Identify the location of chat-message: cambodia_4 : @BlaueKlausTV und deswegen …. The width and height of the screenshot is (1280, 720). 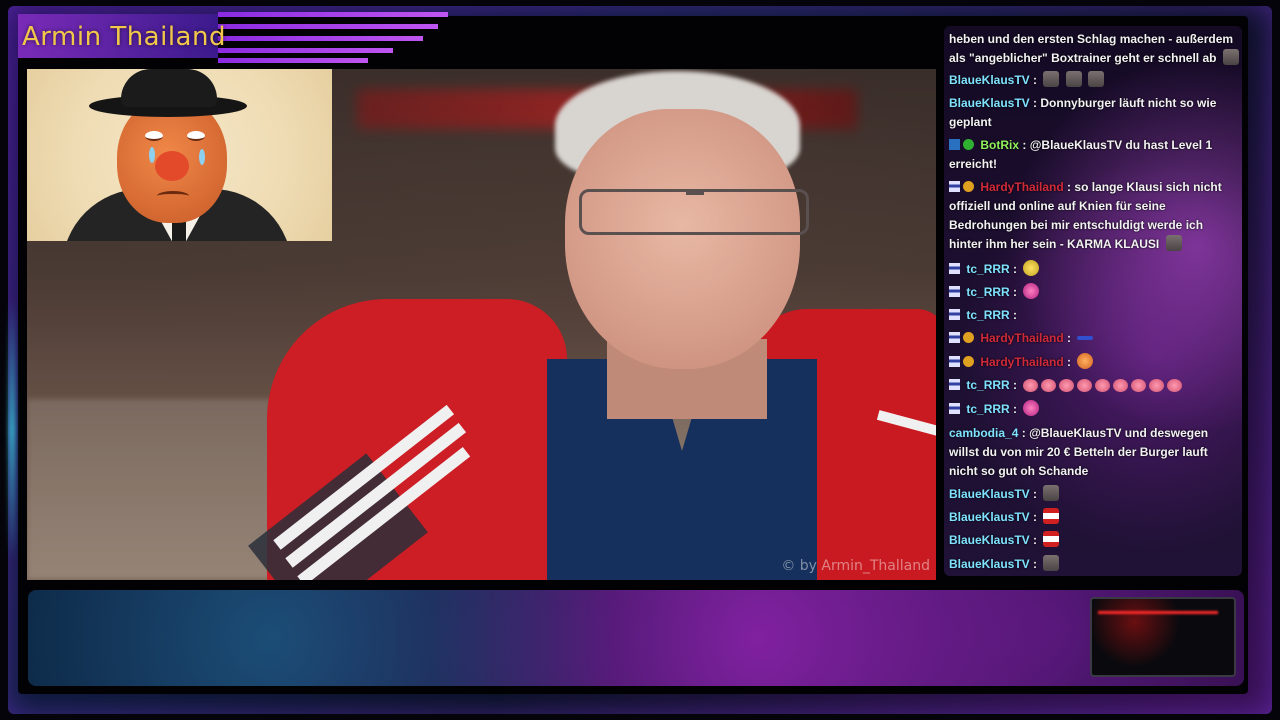
(1079, 452).